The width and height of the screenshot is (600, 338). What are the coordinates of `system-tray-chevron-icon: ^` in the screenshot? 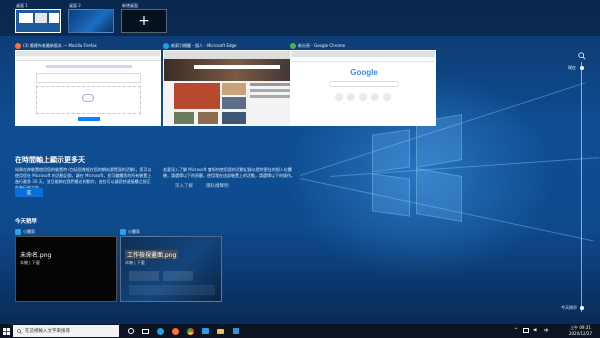 It's located at (516, 330).